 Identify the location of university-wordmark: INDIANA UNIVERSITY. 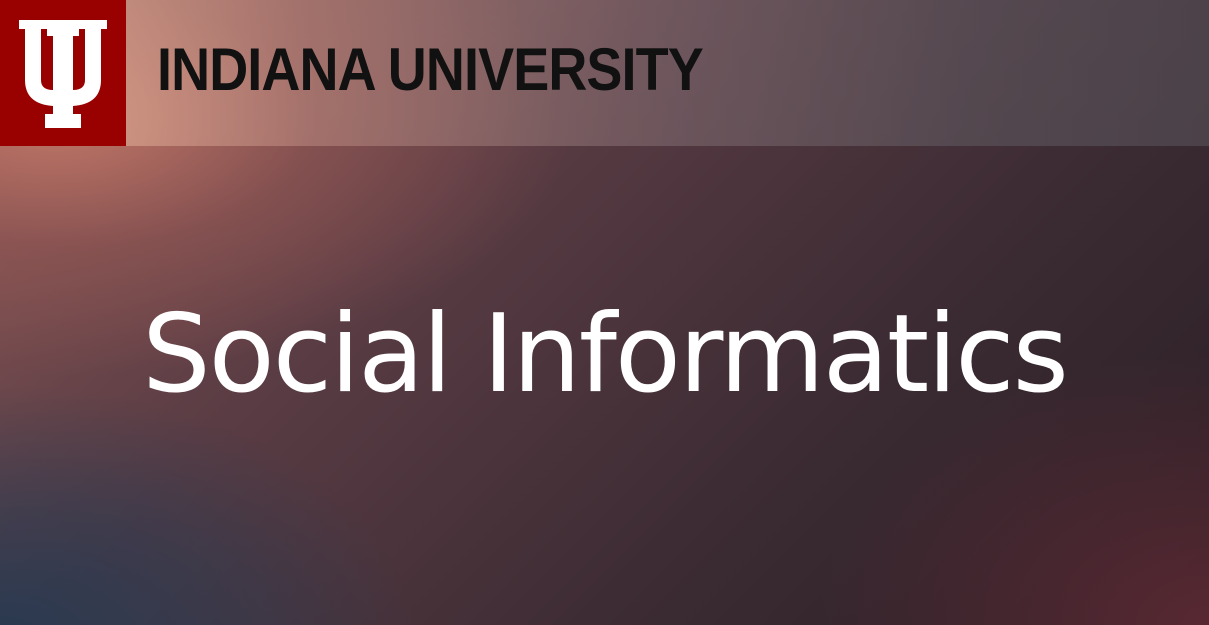
(430, 69).